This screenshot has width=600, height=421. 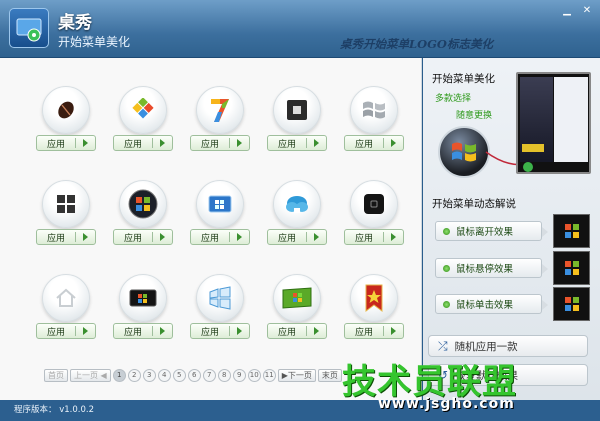 I want to click on page-number: 2, so click(x=134, y=375).